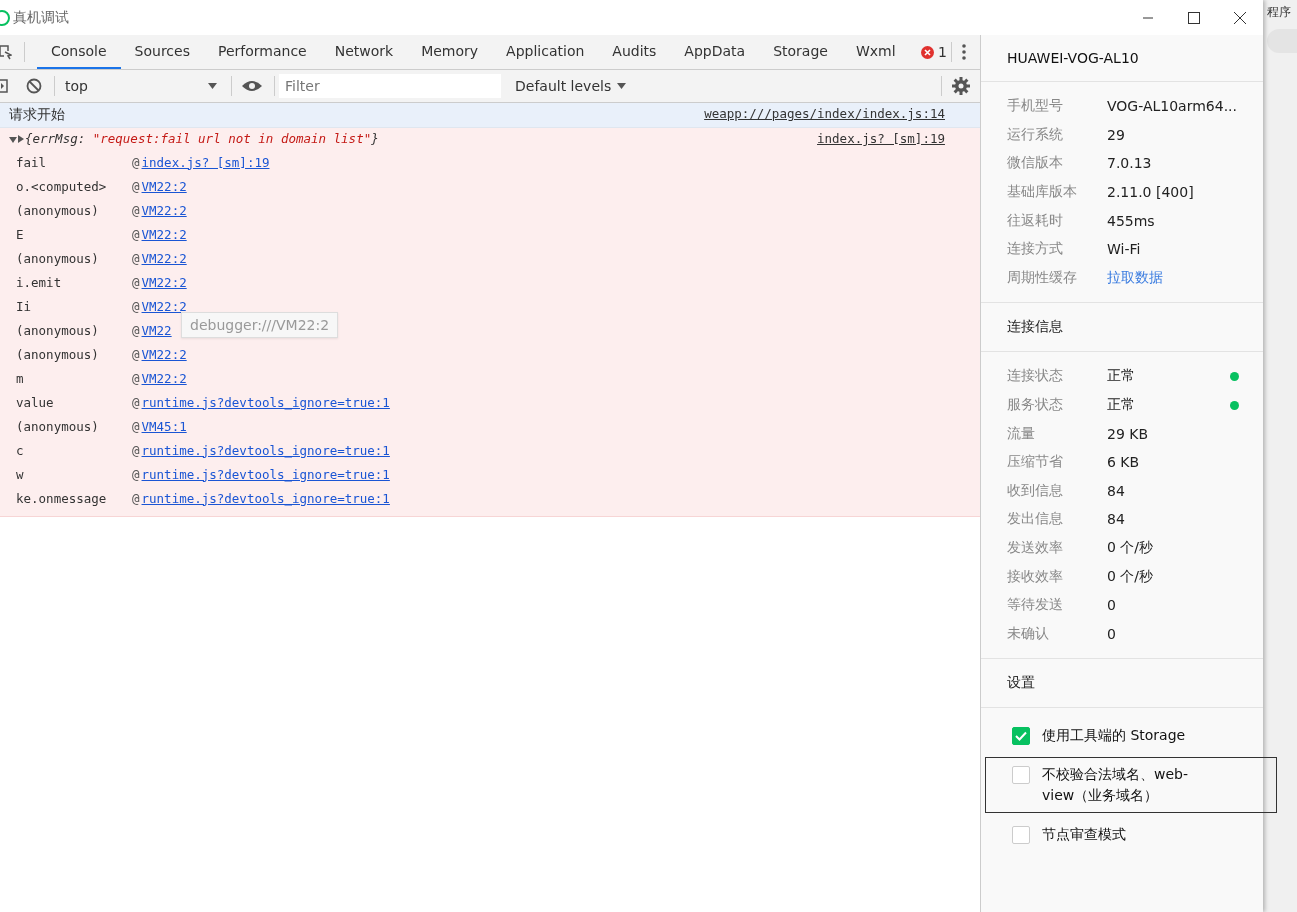  Describe the element at coordinates (34, 86) in the screenshot. I see `clear-icon` at that location.